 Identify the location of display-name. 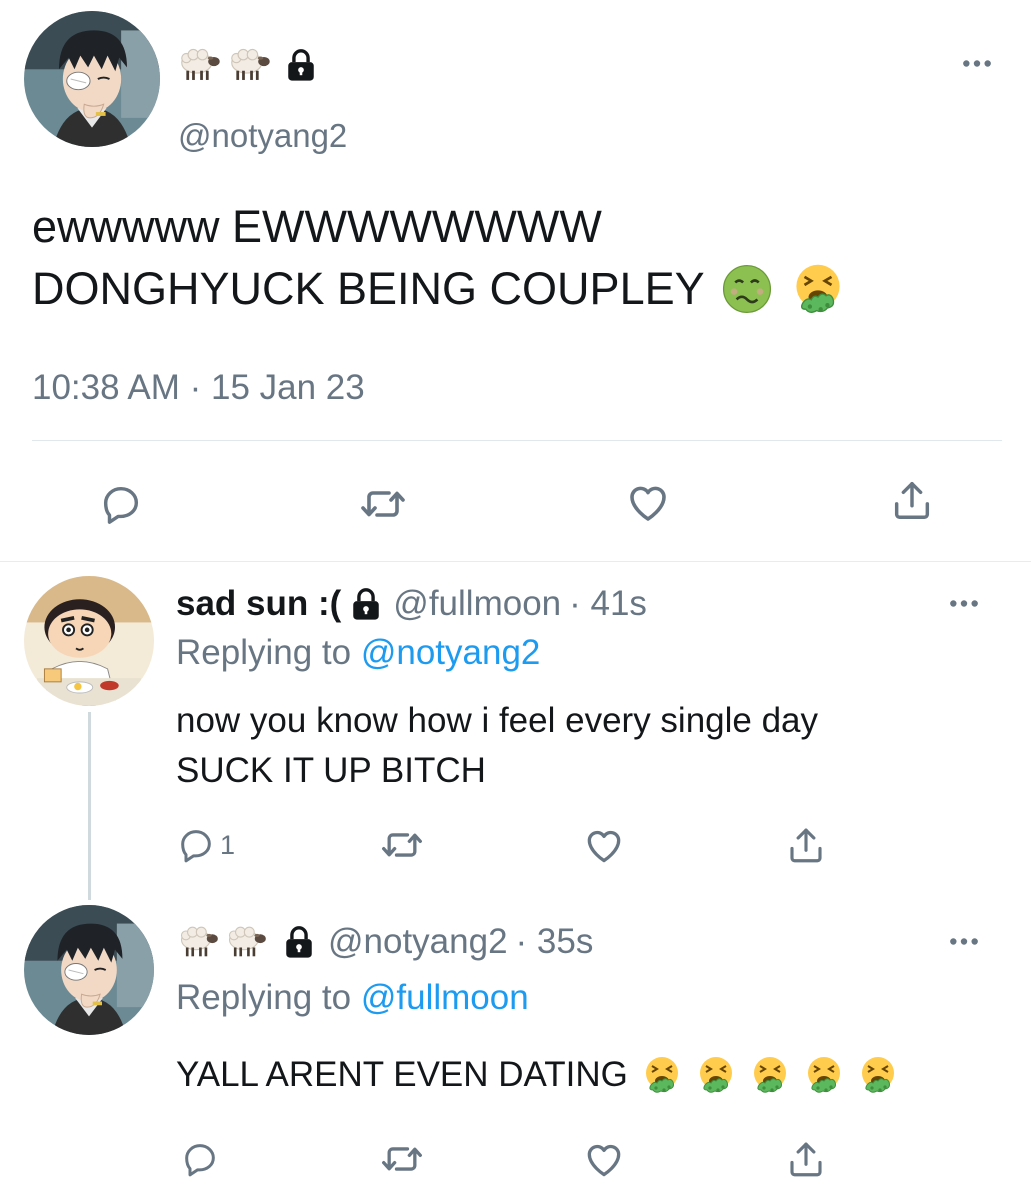
(247, 65).